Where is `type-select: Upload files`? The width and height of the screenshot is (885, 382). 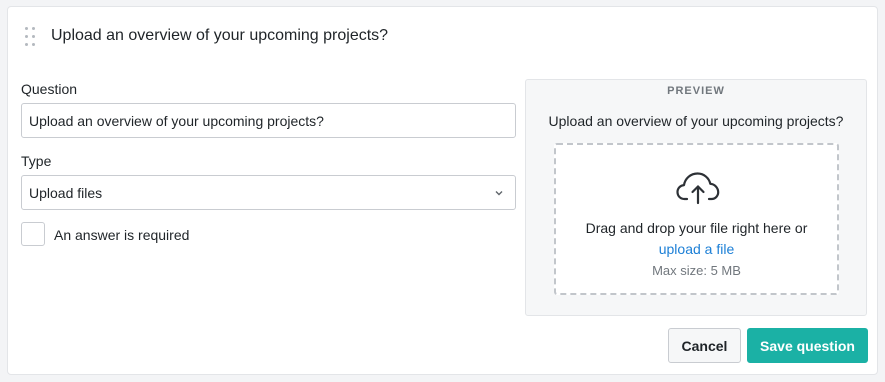
type-select: Upload files is located at coordinates (268, 192).